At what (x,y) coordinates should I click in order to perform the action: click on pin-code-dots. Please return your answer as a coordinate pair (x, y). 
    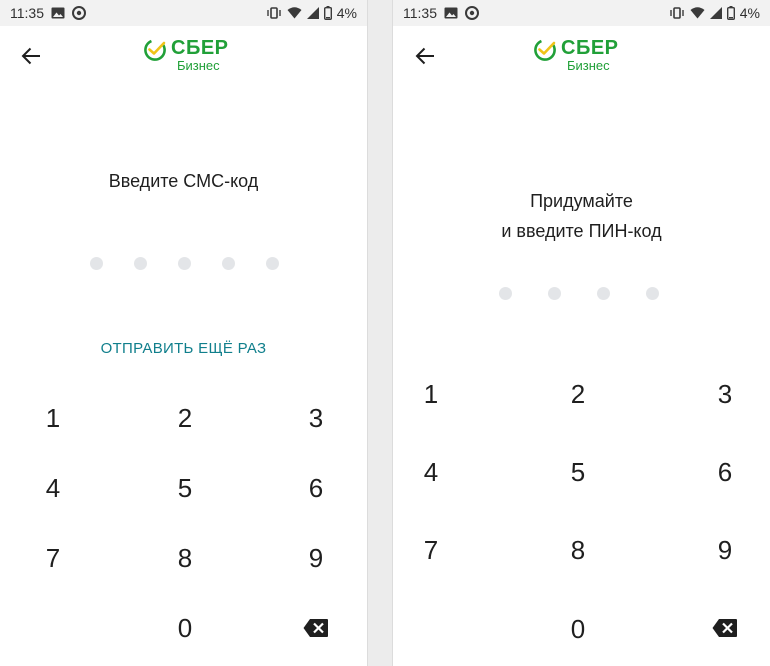
    Looking at the image, I should click on (581, 294).